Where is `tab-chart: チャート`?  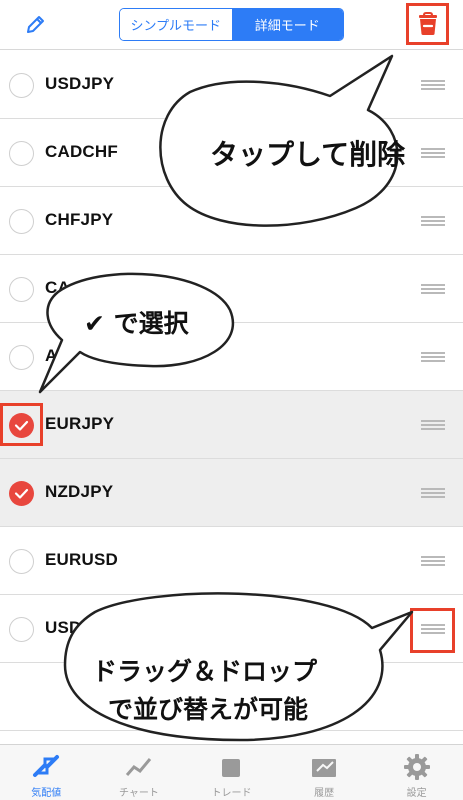
tab-chart: チャート is located at coordinates (139, 772).